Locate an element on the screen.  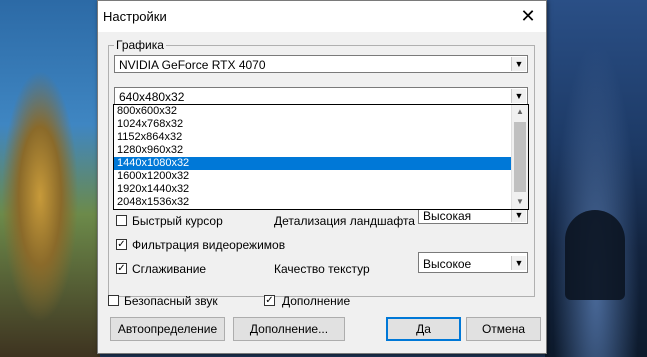
mode-filter-label: Фильтрация видеорежимов is located at coordinates (209, 245).